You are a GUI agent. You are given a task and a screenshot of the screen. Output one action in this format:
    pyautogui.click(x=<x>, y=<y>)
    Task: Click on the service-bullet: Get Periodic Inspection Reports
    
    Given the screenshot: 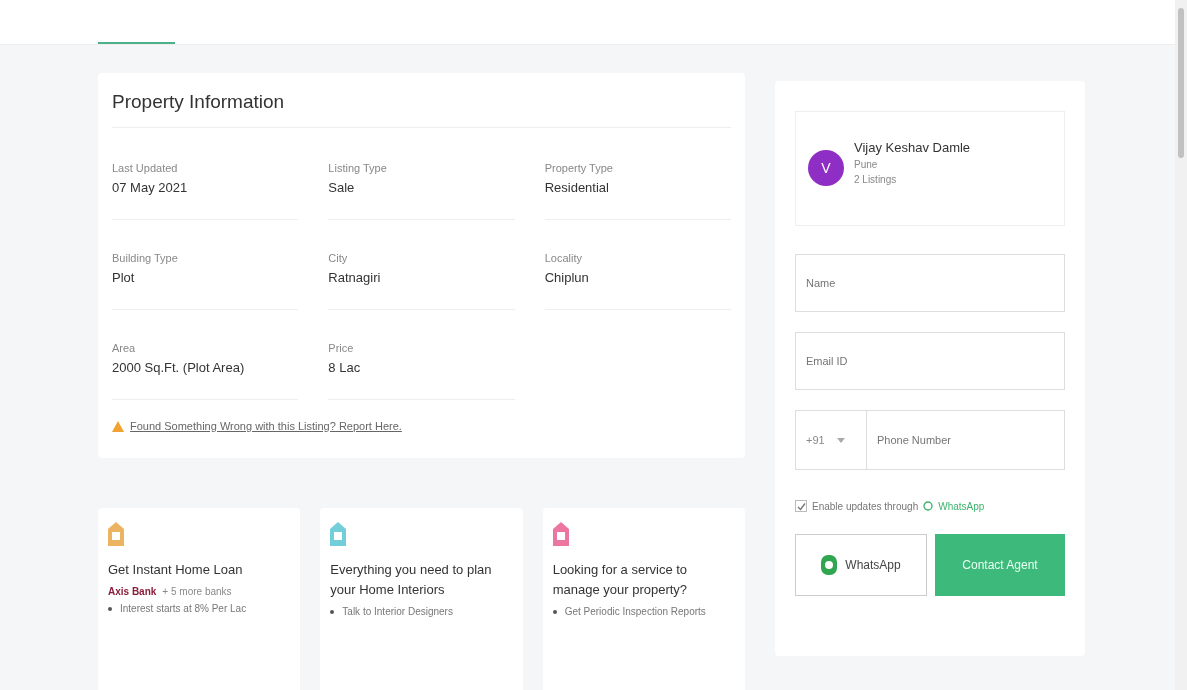 What is the action you would take?
    pyautogui.click(x=635, y=611)
    